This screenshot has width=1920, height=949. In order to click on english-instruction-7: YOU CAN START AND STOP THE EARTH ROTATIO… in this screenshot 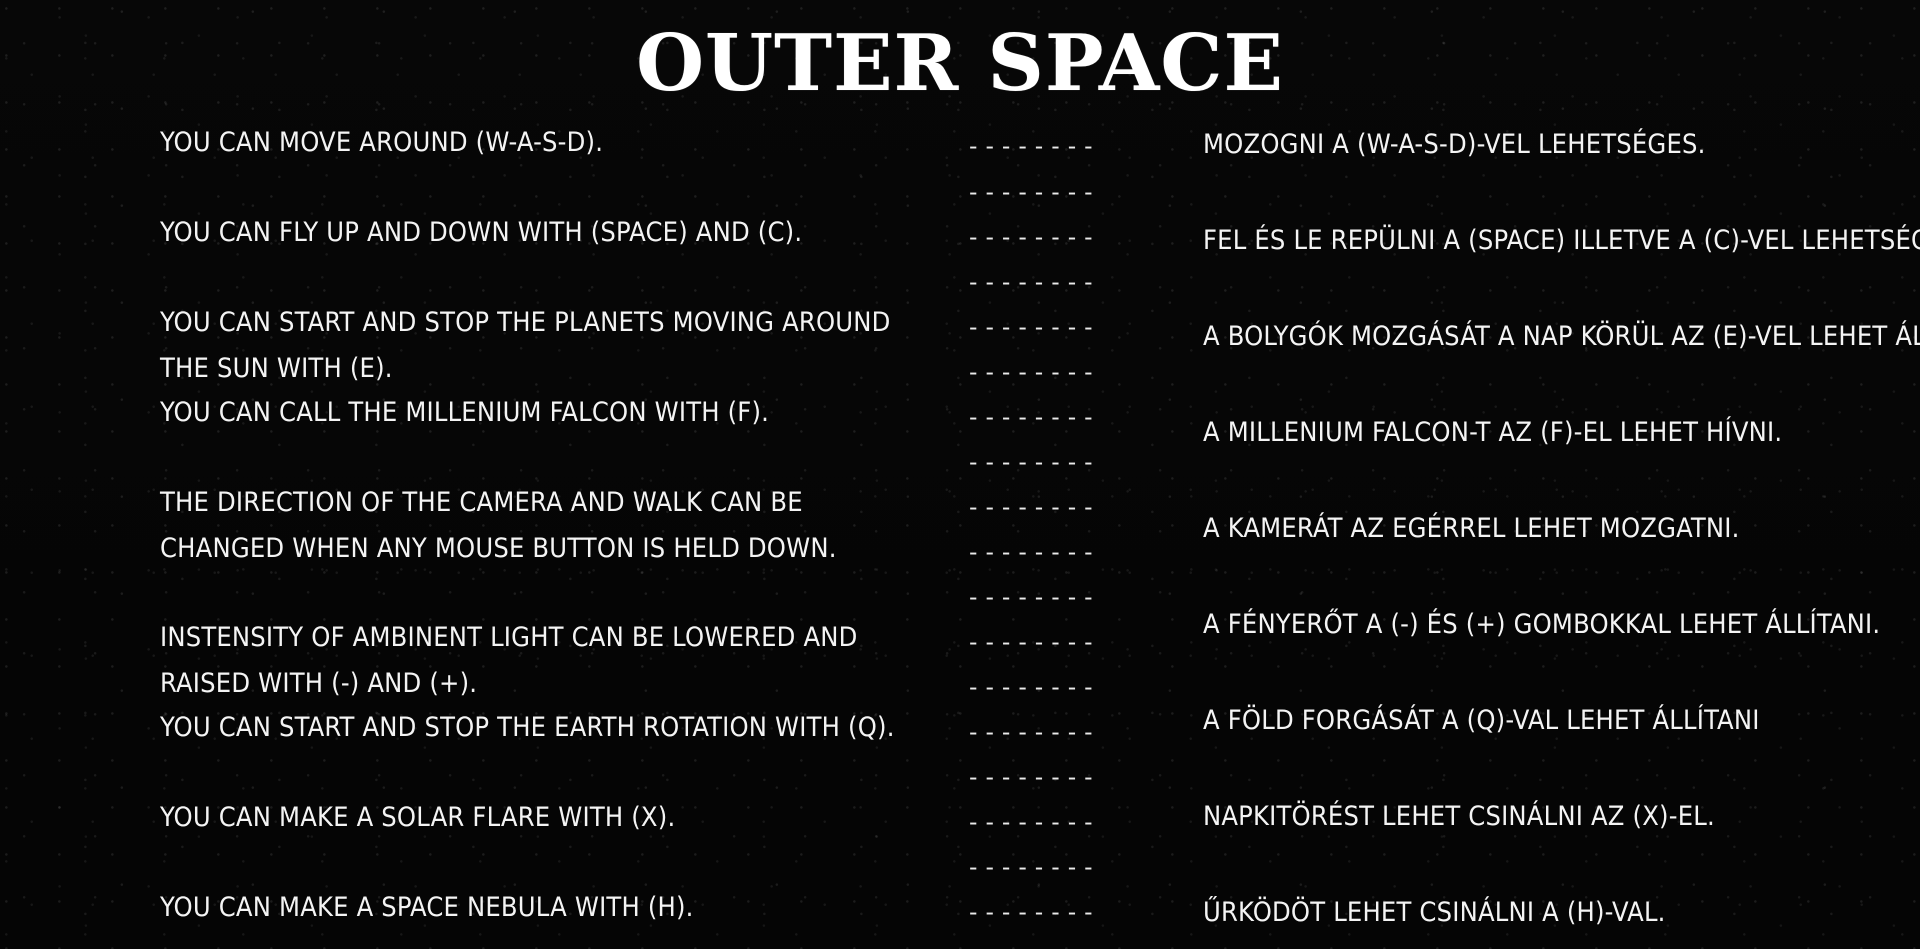, I will do `click(527, 727)`.